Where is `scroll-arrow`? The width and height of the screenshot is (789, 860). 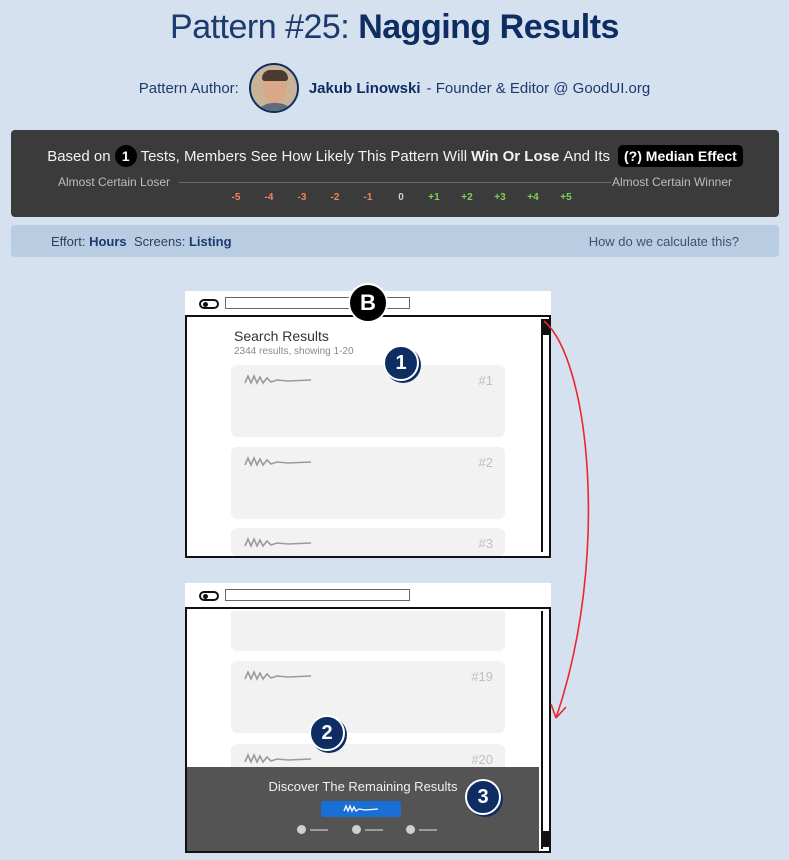
scroll-arrow is located at coordinates (566, 519).